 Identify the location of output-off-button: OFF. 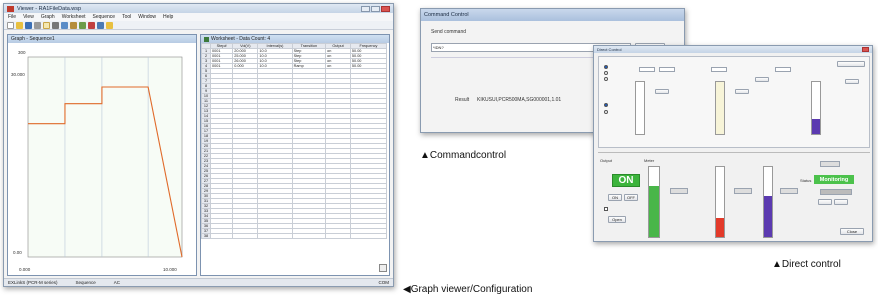
(631, 197).